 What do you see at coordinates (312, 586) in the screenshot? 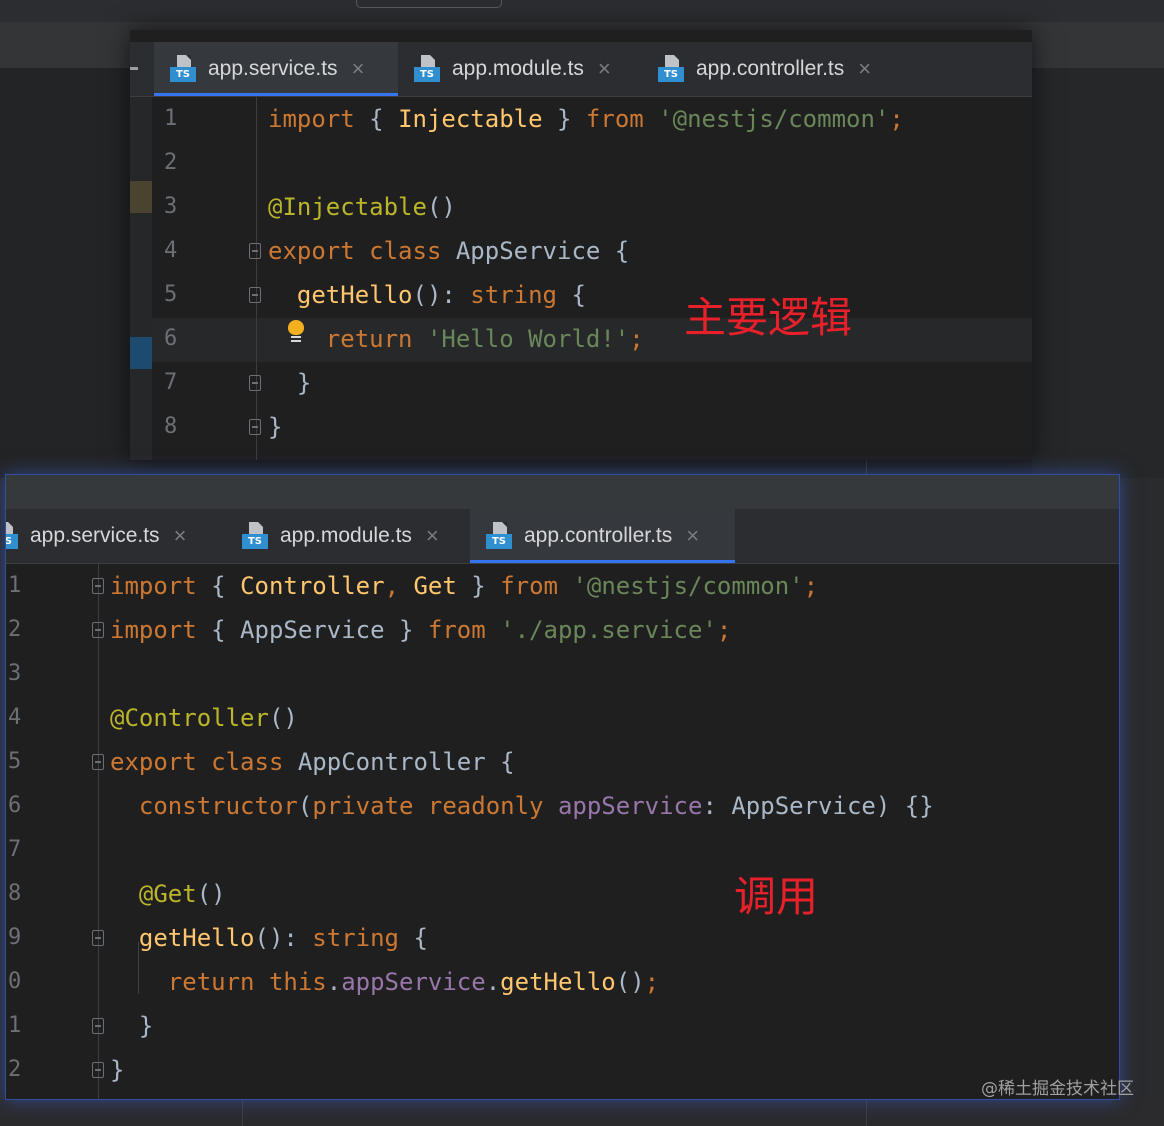
I see `code-token: Controller` at bounding box center [312, 586].